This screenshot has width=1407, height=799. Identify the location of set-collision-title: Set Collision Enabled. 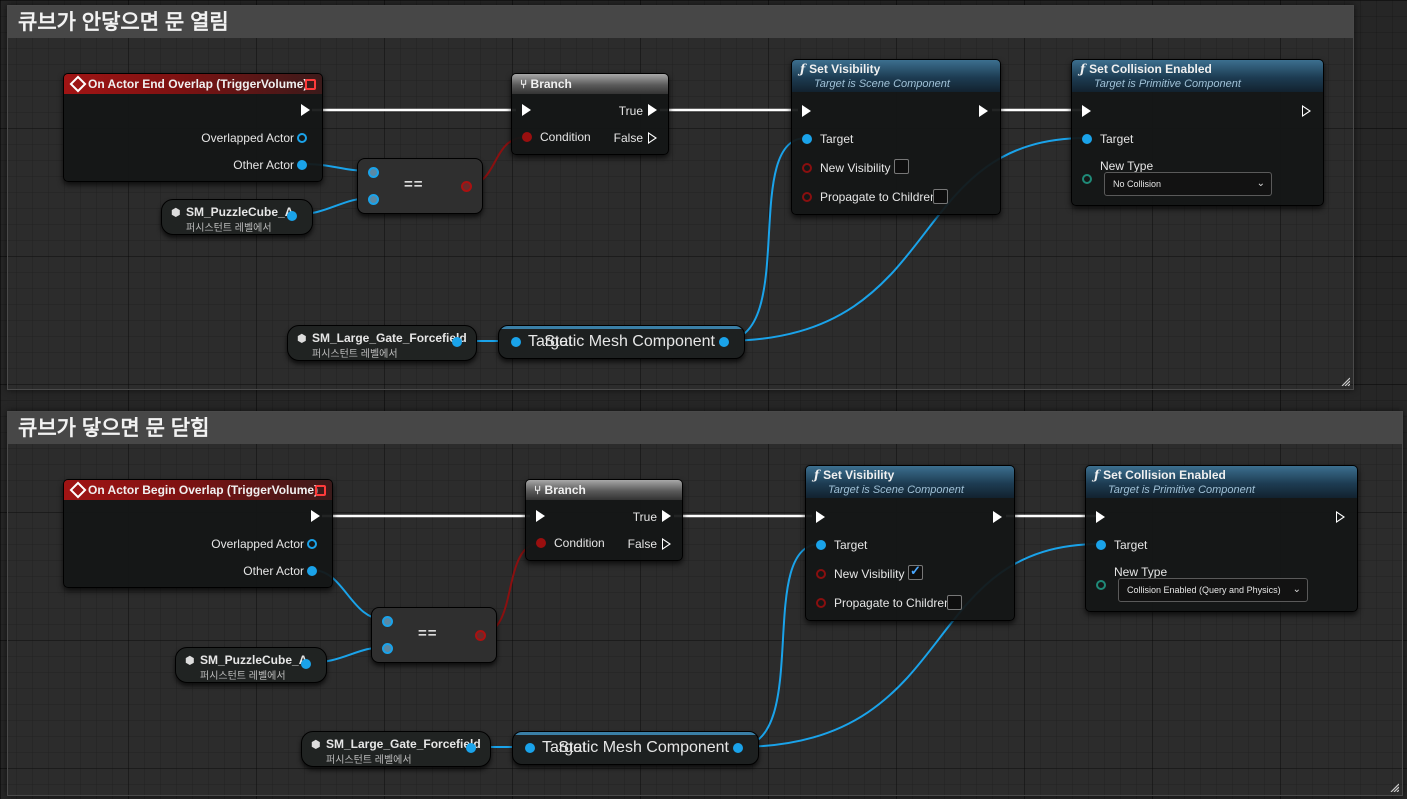
(1164, 475).